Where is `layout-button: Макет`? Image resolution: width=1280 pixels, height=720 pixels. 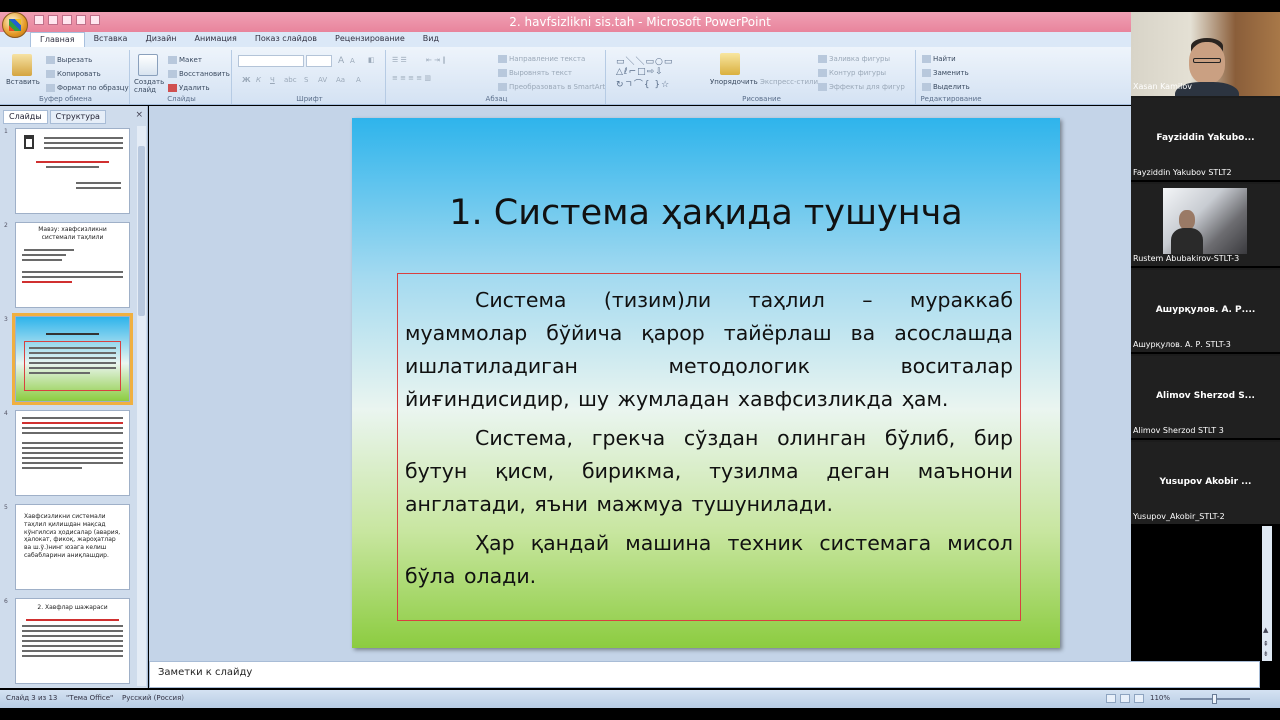 layout-button: Макет is located at coordinates (185, 60).